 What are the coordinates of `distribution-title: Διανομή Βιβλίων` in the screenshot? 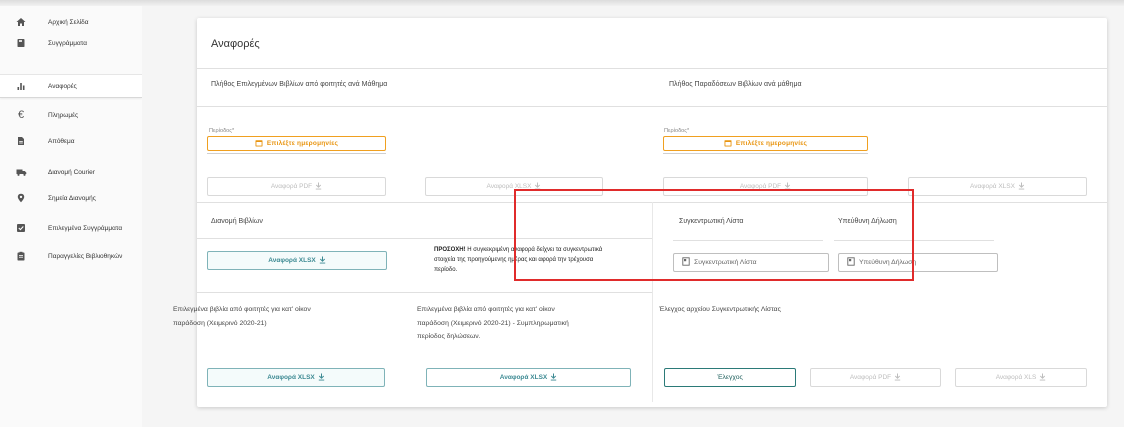 It's located at (237, 221).